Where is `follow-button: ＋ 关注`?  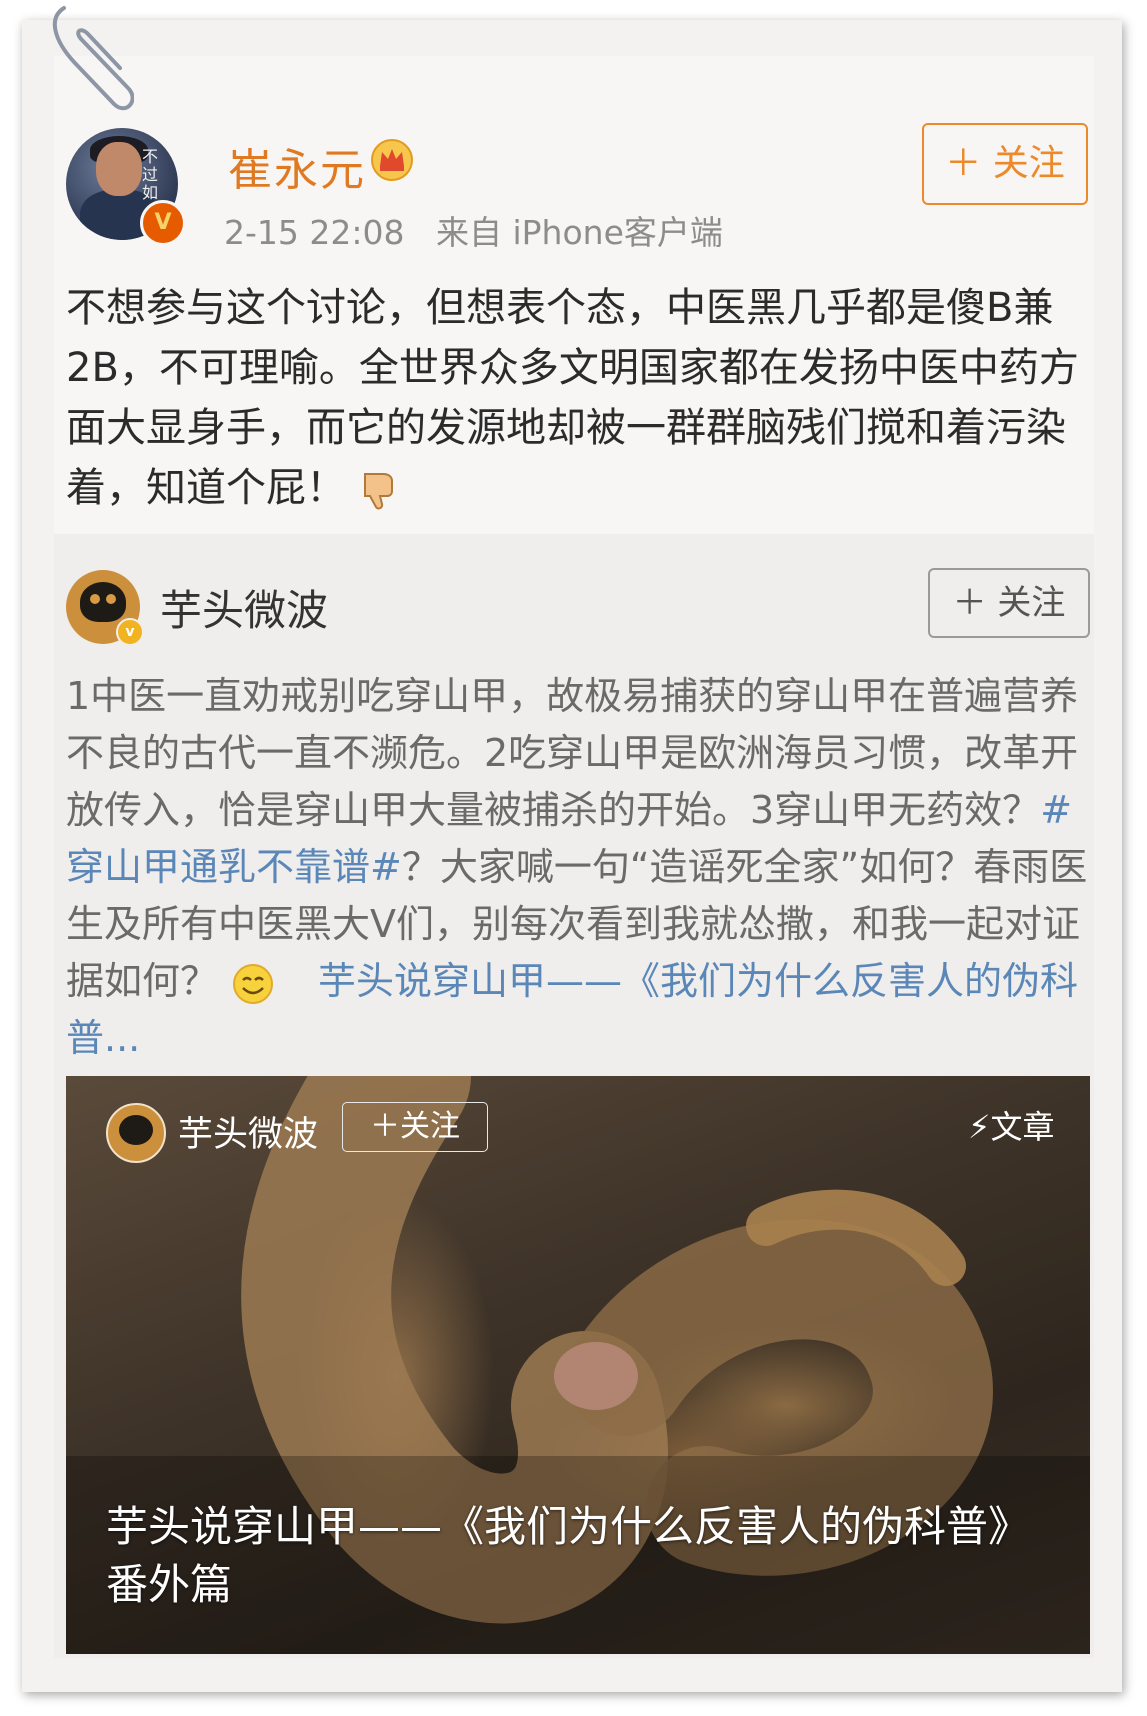 follow-button: ＋ 关注 is located at coordinates (1005, 164).